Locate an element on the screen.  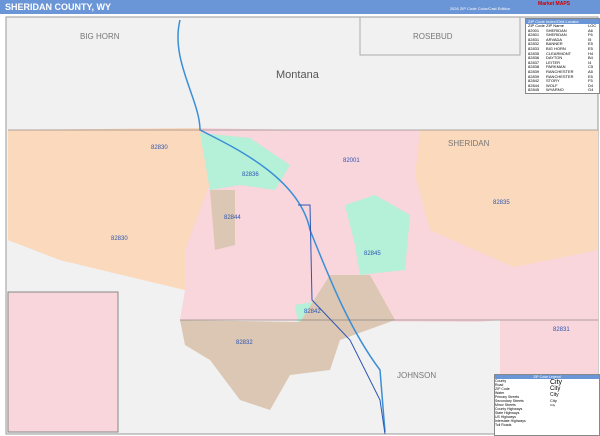
legend-item: Toll Roads is located at coordinates (503, 425).